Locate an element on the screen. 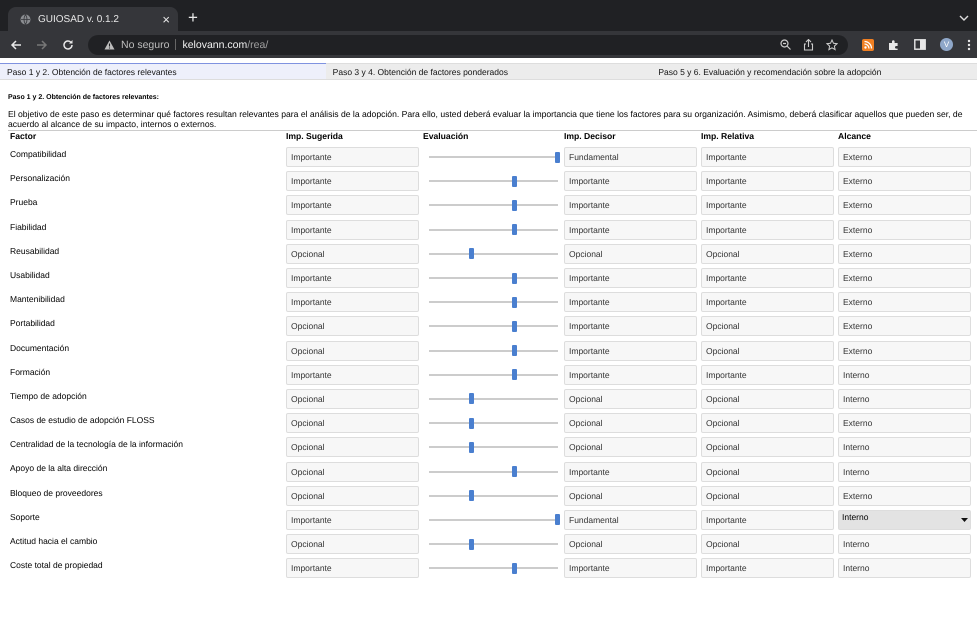 Image resolution: width=977 pixels, height=617 pixels. step-tab: Paso 1 y 2. Obtención de factores relevantes is located at coordinates (163, 71).